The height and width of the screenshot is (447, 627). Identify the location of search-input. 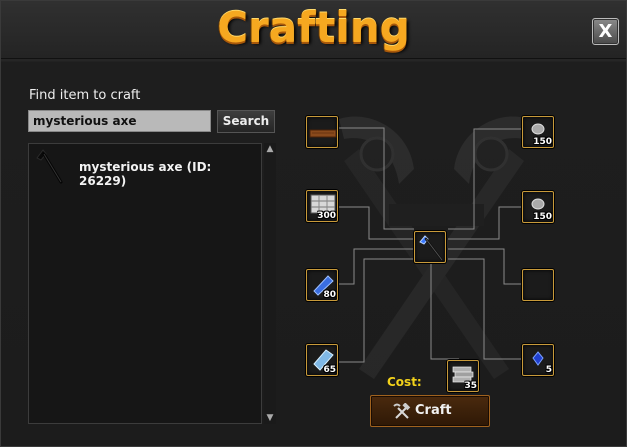
(119, 121).